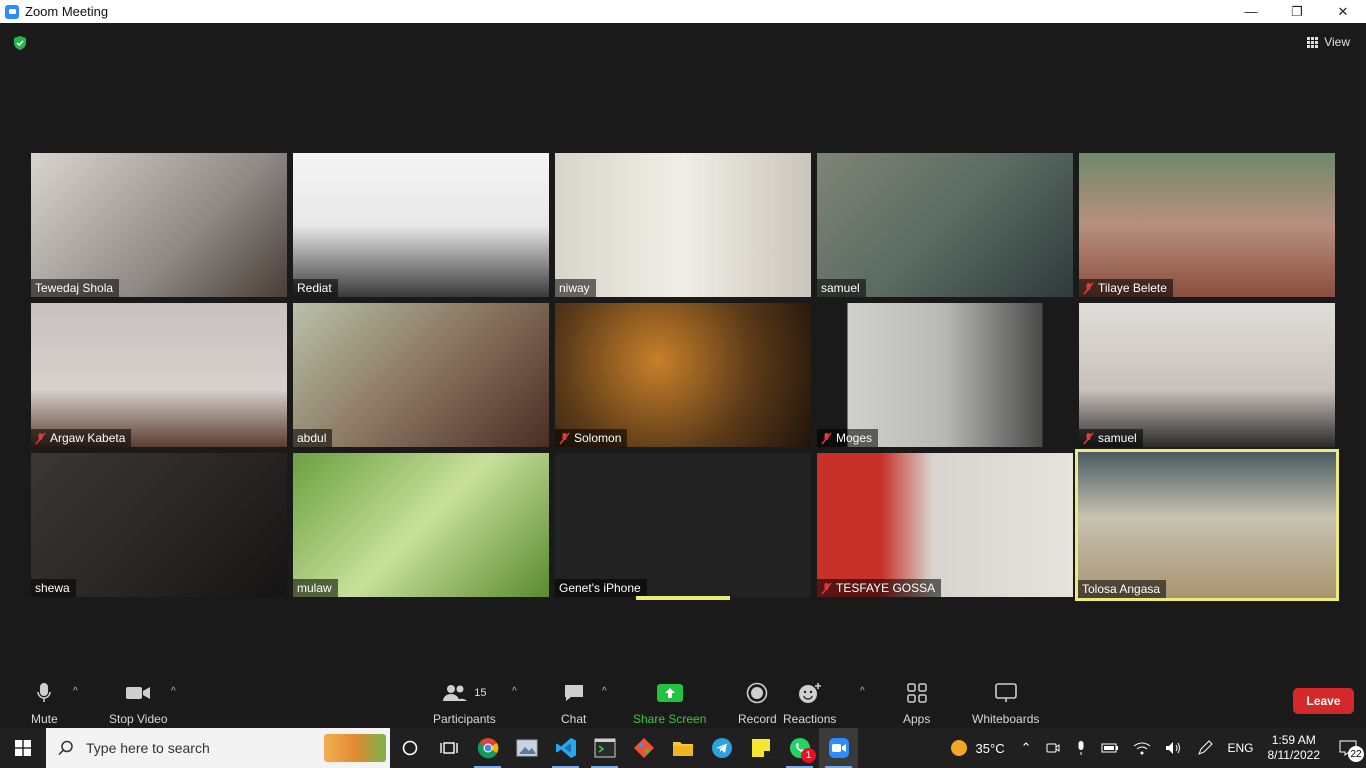  I want to click on whiteboards-button: Whiteboards, so click(1005, 703).